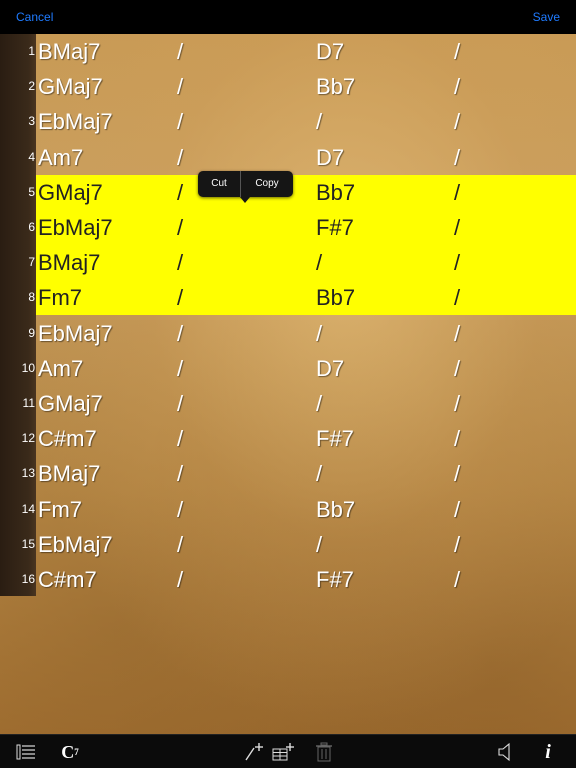 The image size is (576, 768). Describe the element at coordinates (288, 544) in the screenshot. I see `chord-row: 15 EbMaj7 / / /` at that location.